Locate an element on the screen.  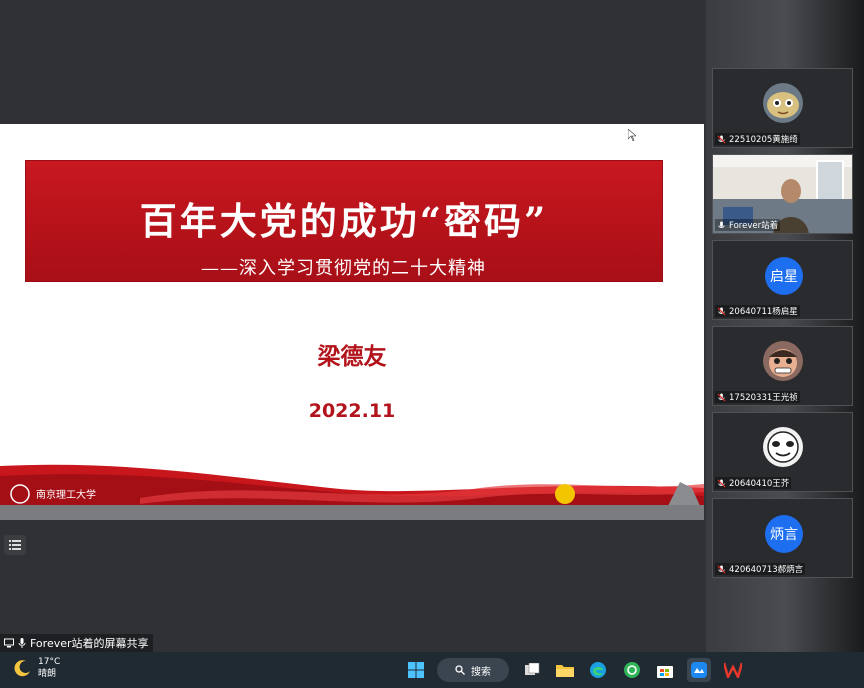
slide-subtitle: ——深入学习贯彻党的二十大精神 is located at coordinates (343, 268).